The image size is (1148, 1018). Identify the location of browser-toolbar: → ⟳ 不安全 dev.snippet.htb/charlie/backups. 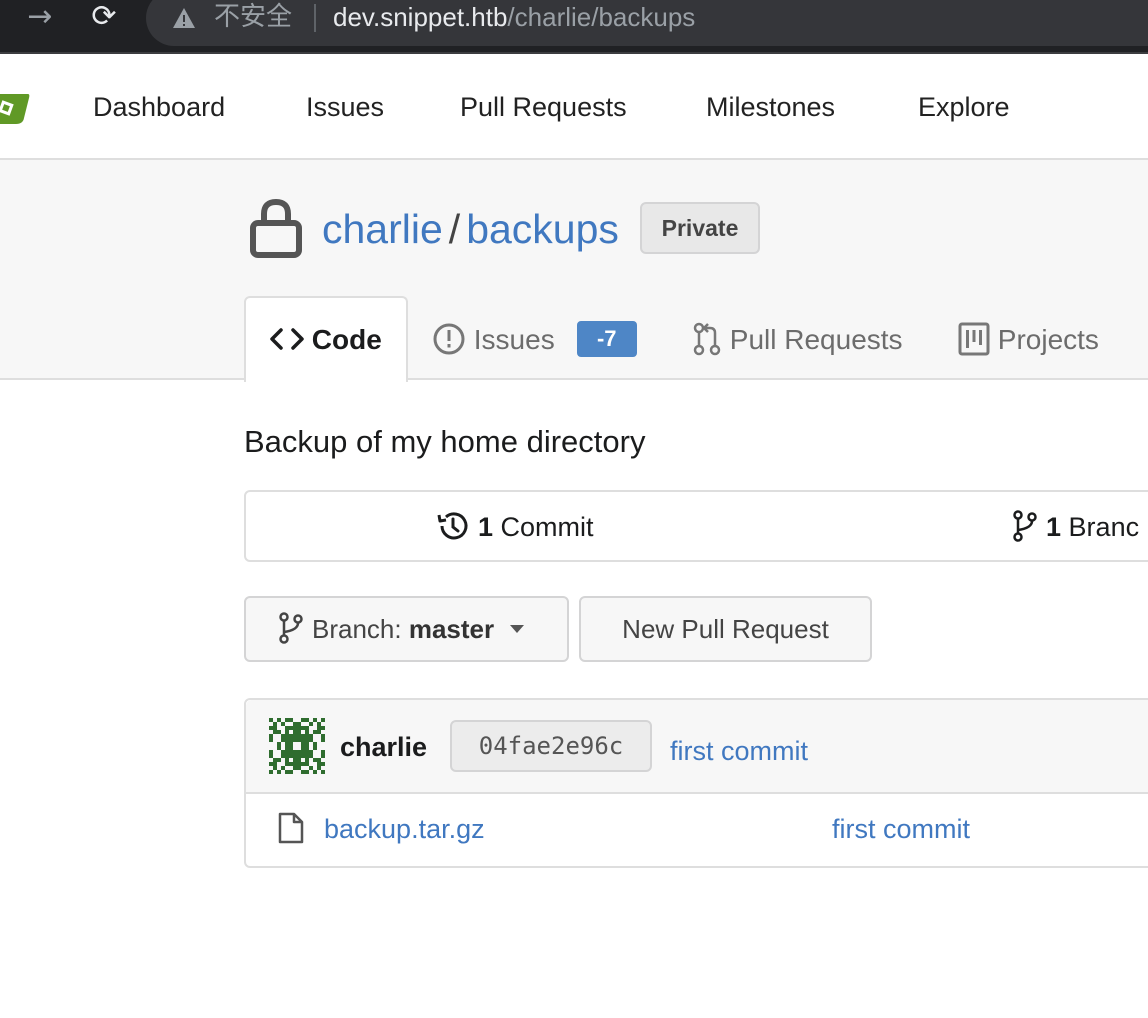
(574, 27).